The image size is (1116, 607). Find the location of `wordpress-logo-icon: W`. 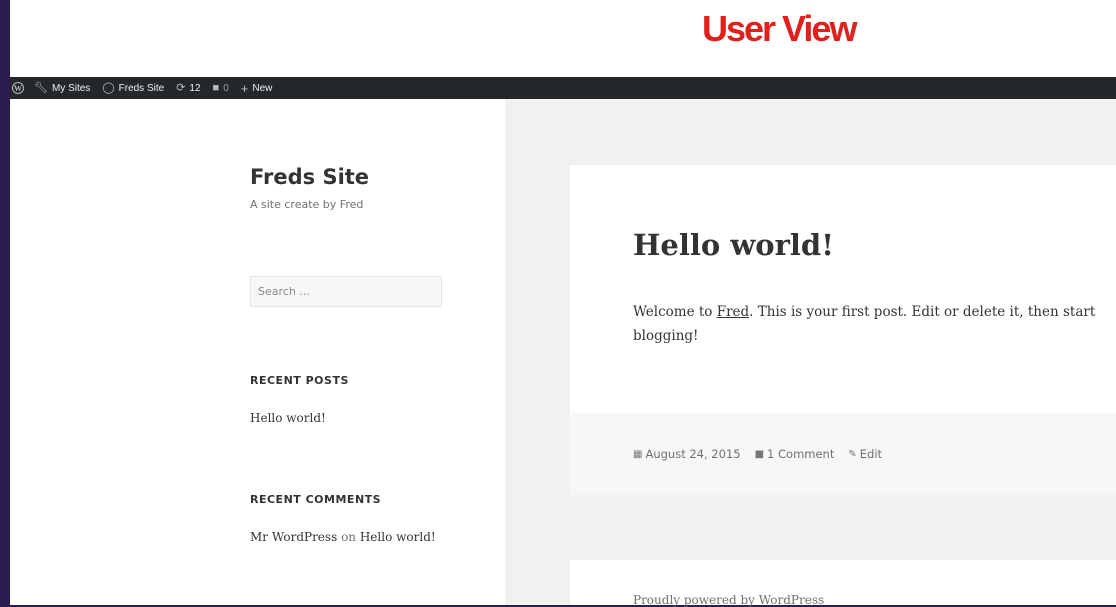

wordpress-logo-icon: W is located at coordinates (18, 88).